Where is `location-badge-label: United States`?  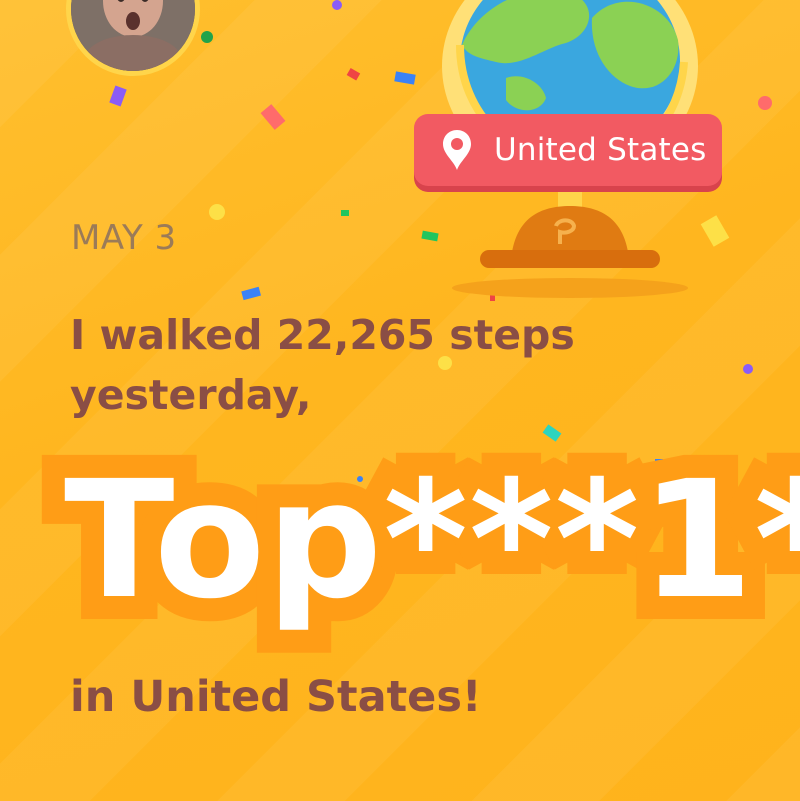
location-badge-label: United States is located at coordinates (600, 150).